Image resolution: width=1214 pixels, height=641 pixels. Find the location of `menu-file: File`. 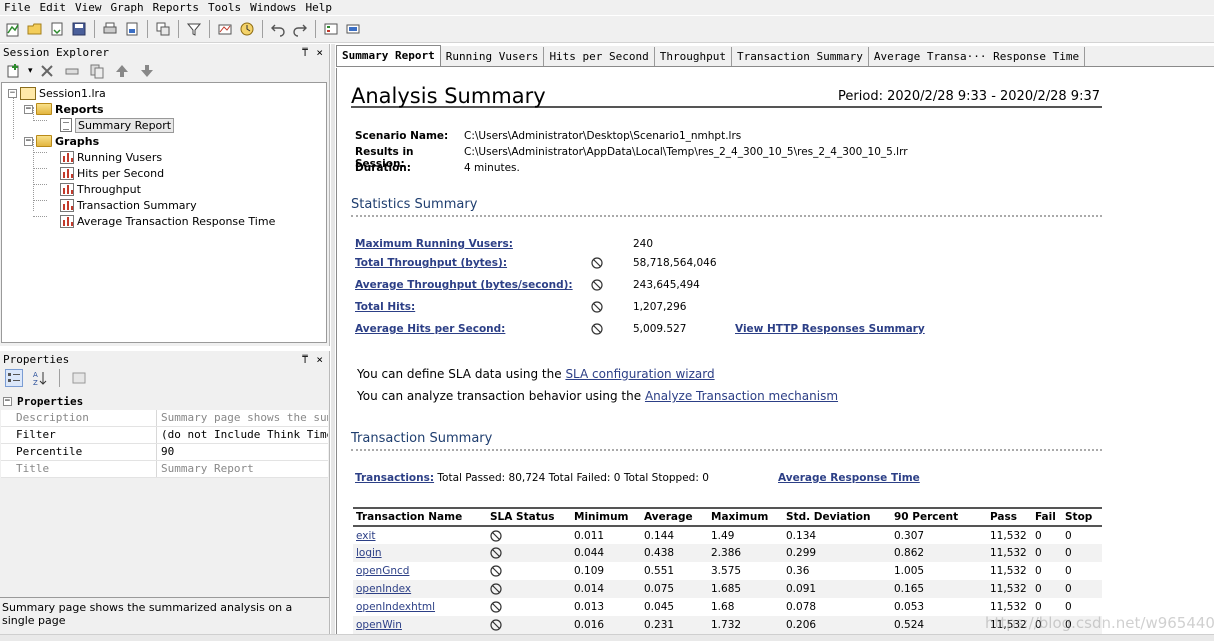

menu-file: File is located at coordinates (18, 7).